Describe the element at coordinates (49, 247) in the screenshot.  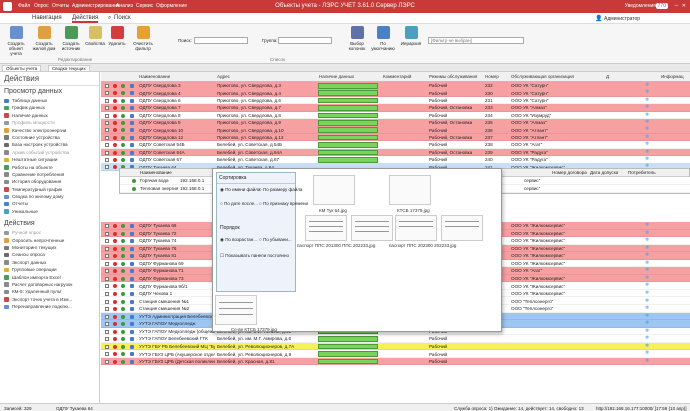
I see `sidebar-action-item: Мониторинг текущих` at that location.